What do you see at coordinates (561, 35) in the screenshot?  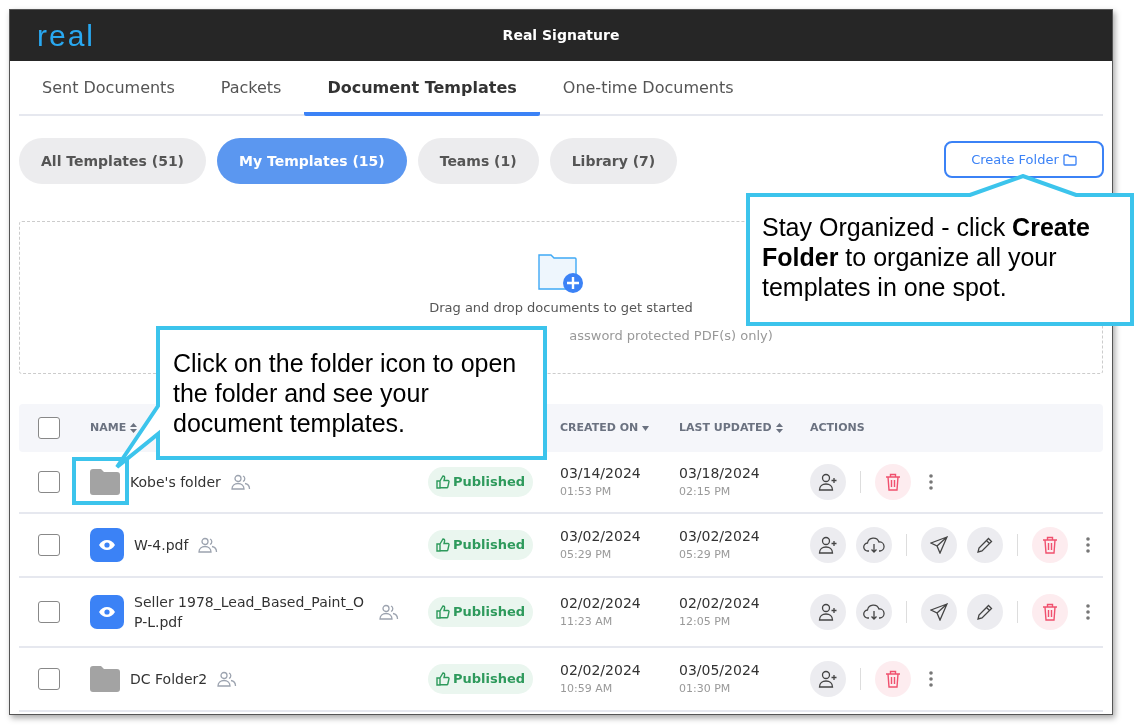 I see `app-title: Real Signature` at bounding box center [561, 35].